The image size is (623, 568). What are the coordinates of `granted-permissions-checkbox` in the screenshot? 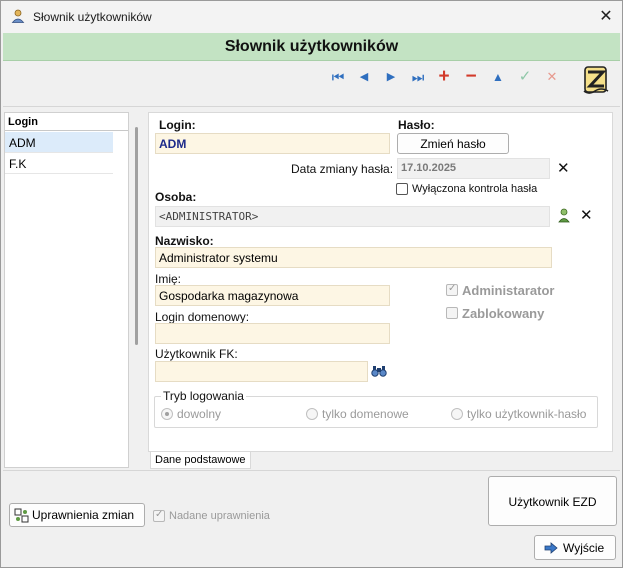 It's located at (159, 515).